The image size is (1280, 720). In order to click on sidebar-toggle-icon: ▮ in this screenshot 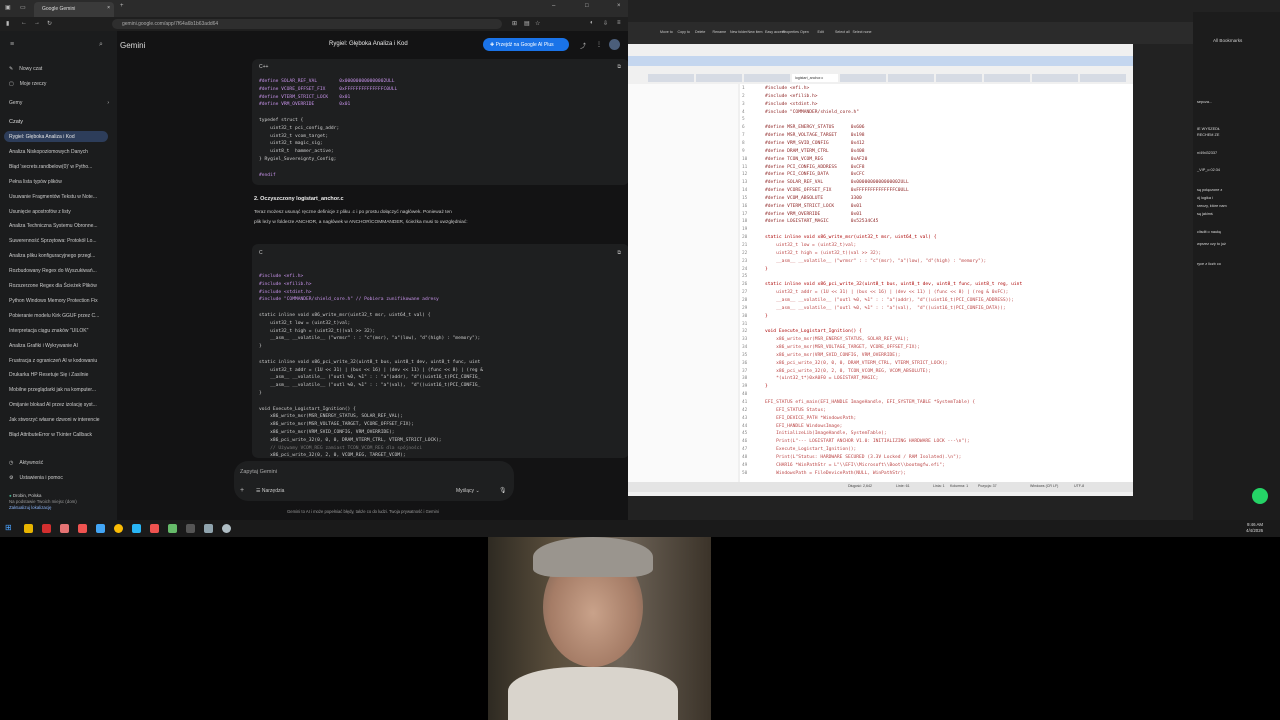, I will do `click(7, 23)`.